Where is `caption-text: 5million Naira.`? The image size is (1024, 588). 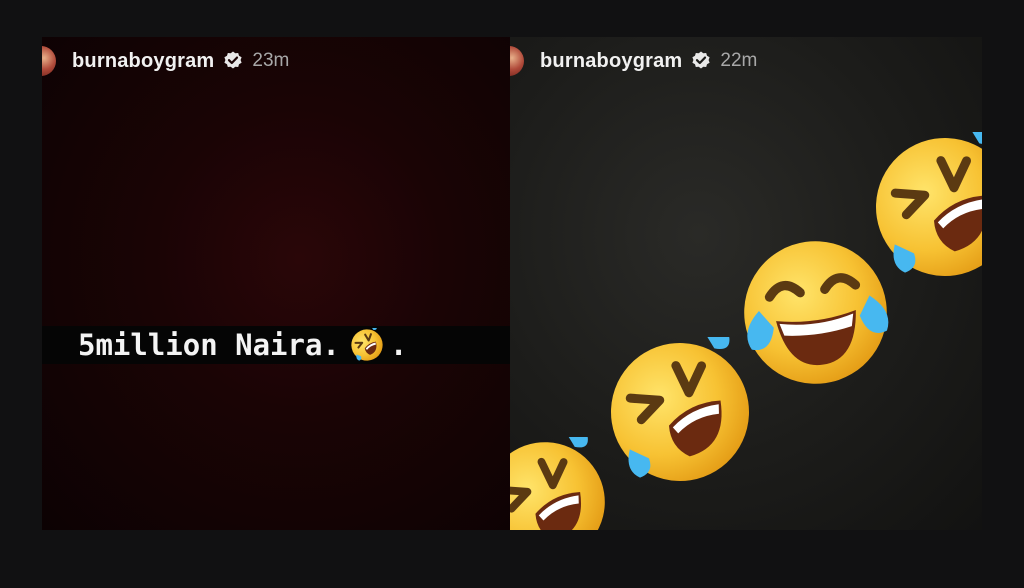
caption-text: 5million Naira. is located at coordinates (209, 345).